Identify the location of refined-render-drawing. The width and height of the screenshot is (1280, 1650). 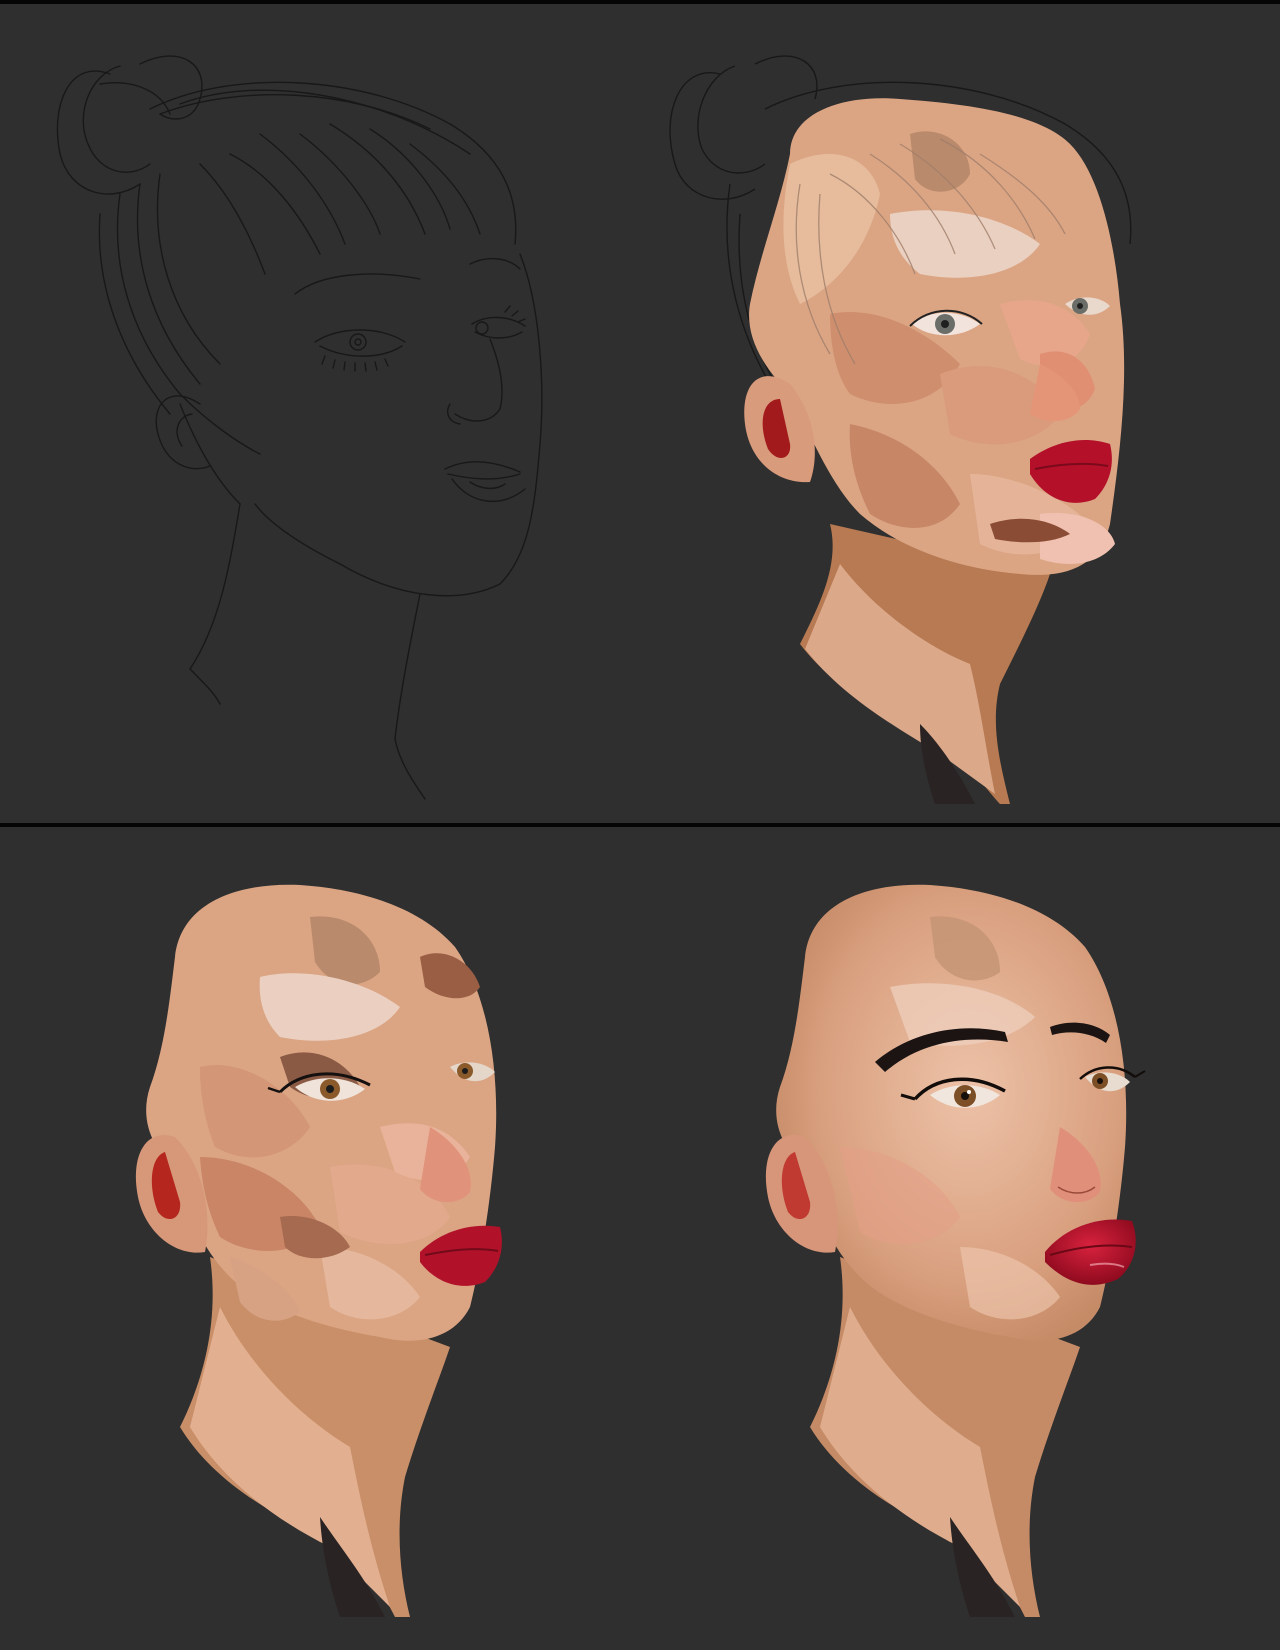
(955, 1250).